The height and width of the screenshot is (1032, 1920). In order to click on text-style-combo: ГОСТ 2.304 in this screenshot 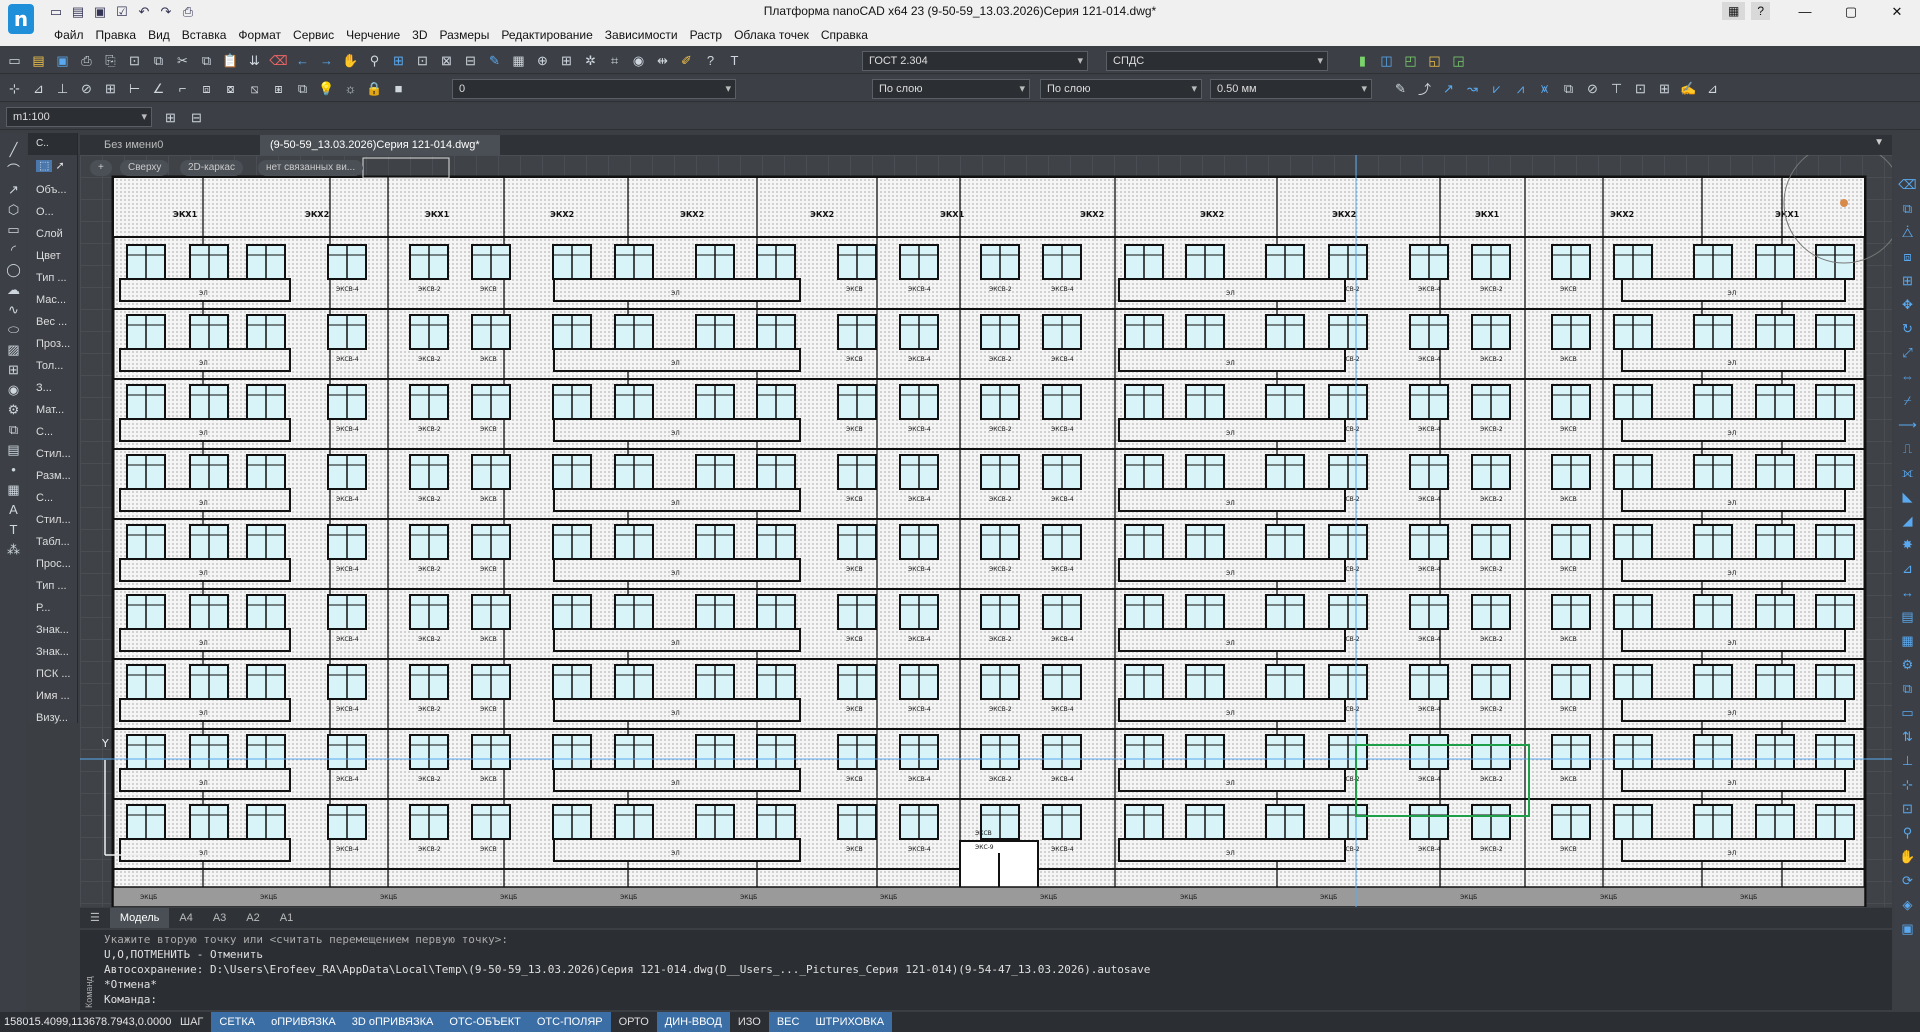, I will do `click(975, 61)`.